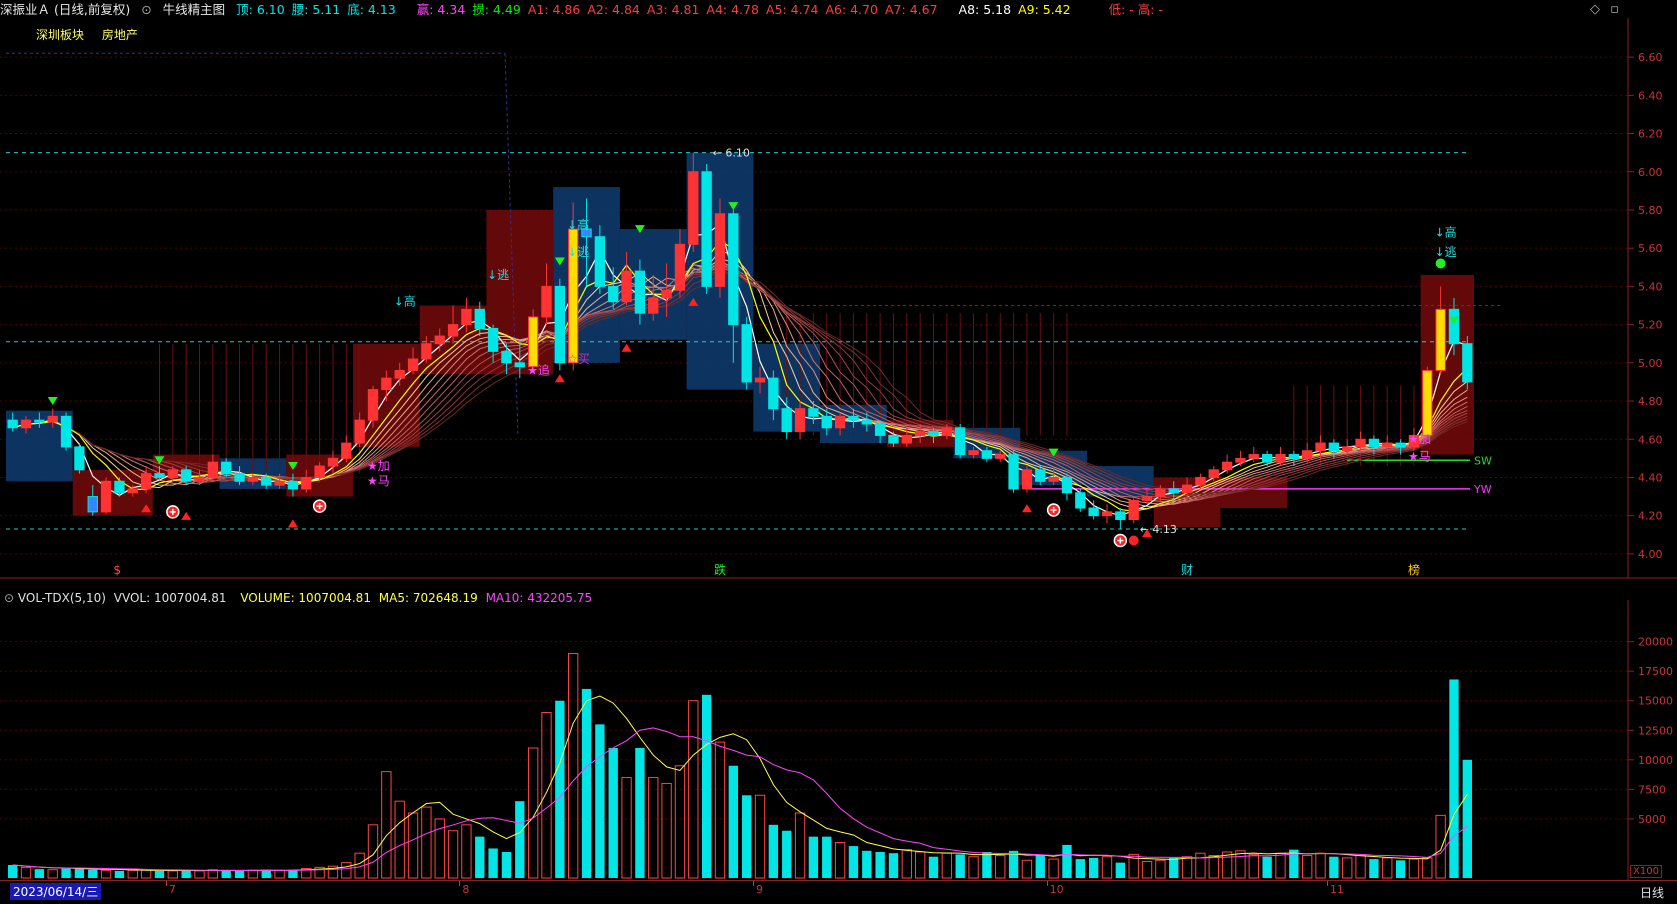 Image resolution: width=1677 pixels, height=904 pixels. I want to click on indicator-field: 损: 4.49, so click(496, 9).